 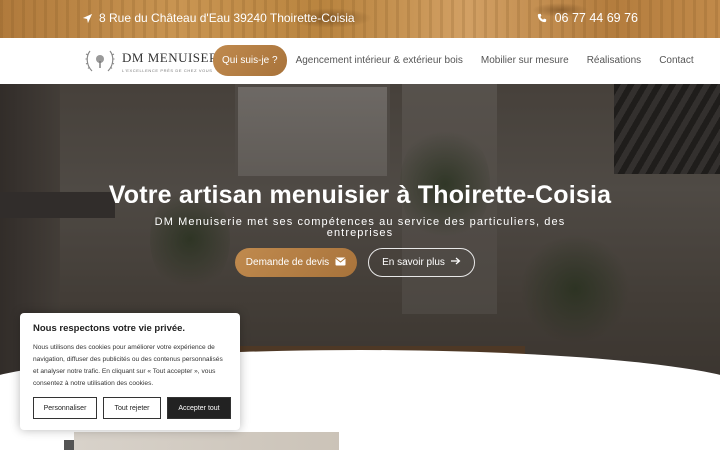 I want to click on nav-item-mobilier: Mobilier sur mesure, so click(x=525, y=60).